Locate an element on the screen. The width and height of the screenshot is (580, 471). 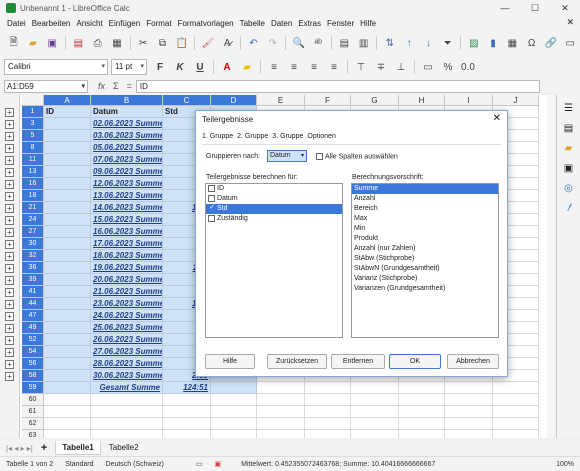
cell: Gesamt Summe is located at coordinates (127, 388).